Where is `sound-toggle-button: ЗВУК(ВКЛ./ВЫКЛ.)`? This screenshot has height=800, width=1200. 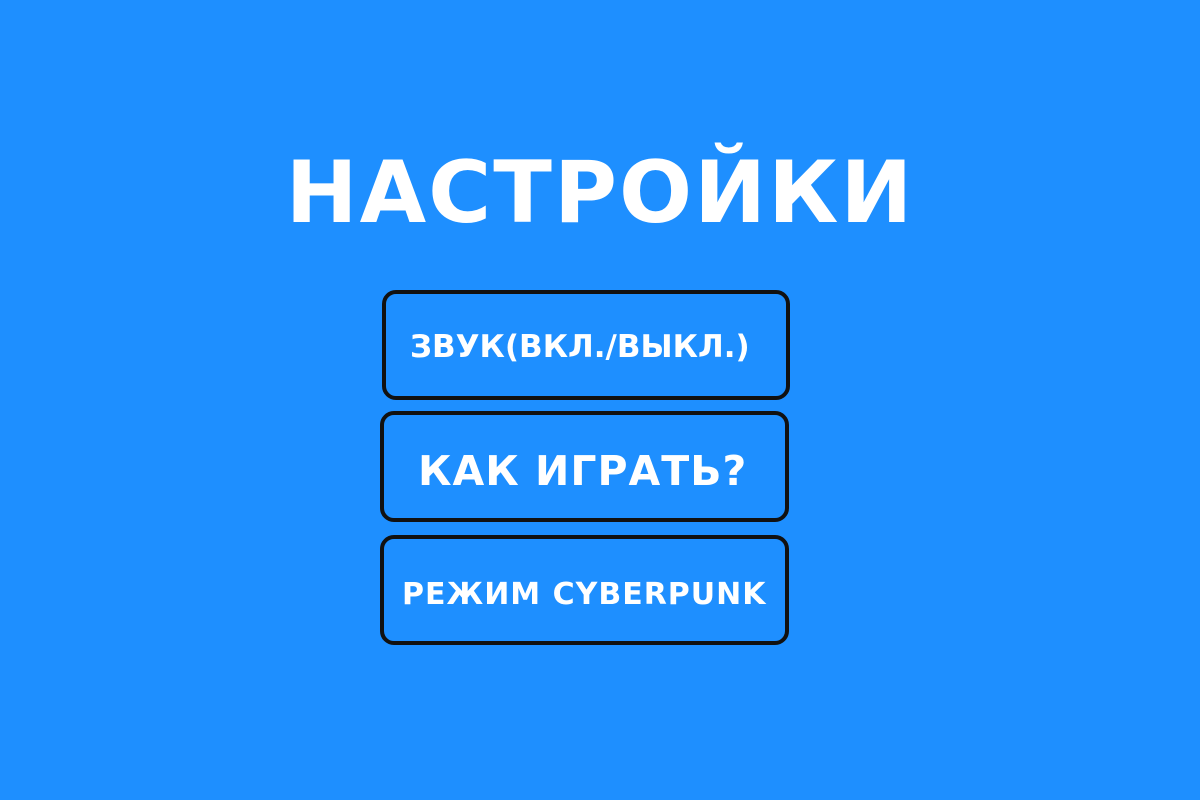 sound-toggle-button: ЗВУК(ВКЛ./ВЫКЛ.) is located at coordinates (586, 345).